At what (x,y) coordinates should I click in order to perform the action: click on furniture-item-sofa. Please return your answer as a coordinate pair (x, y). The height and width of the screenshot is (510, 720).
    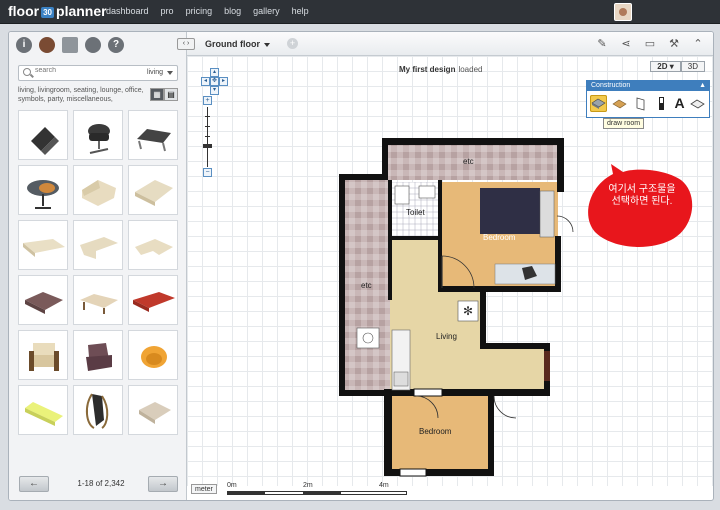
    Looking at the image, I should click on (153, 190).